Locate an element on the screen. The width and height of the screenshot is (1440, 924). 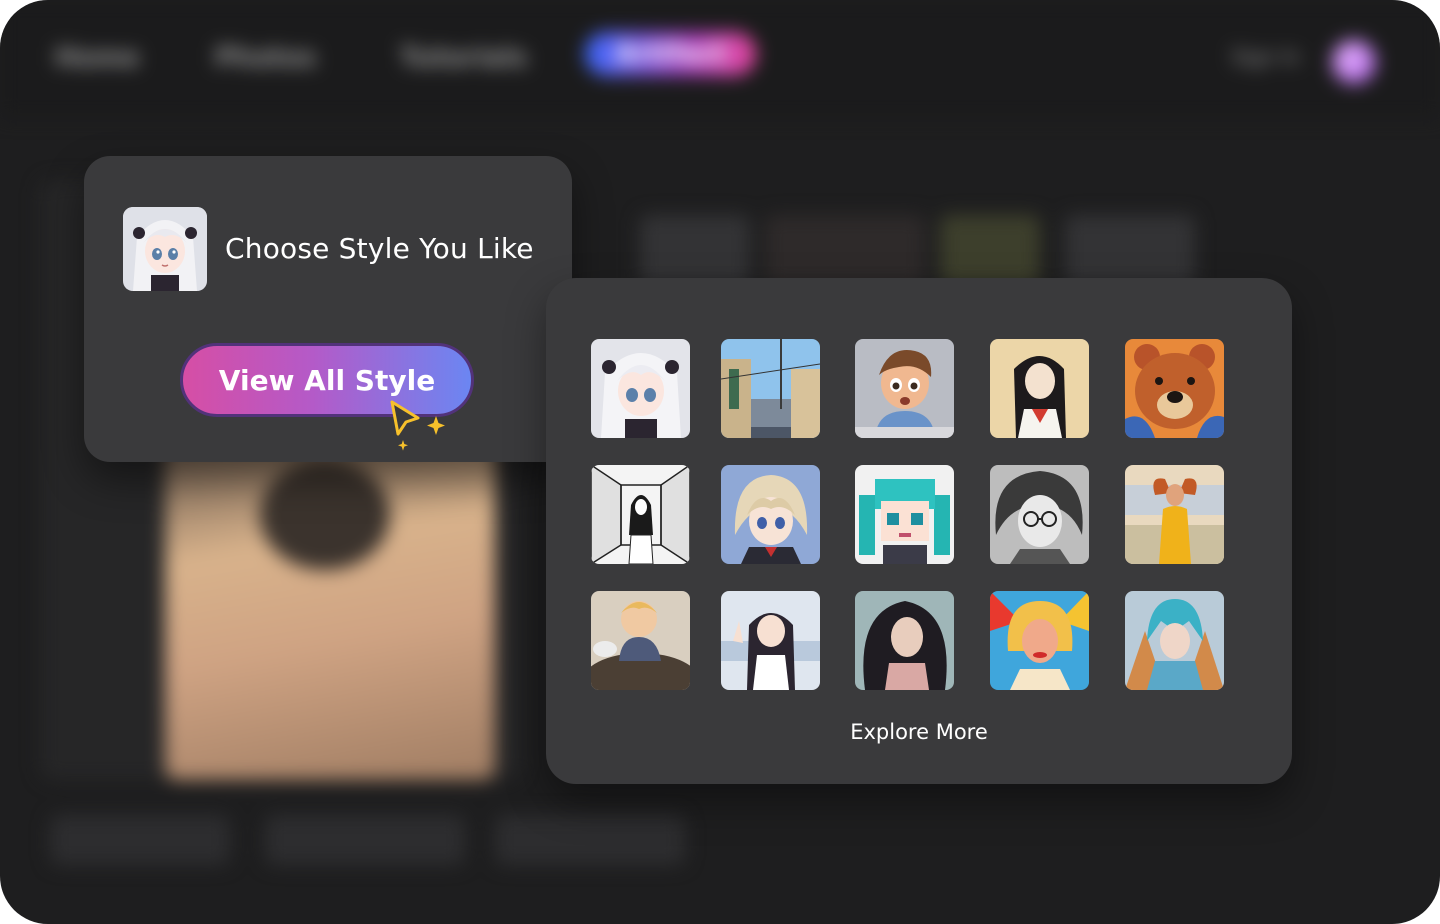
style-tile-anime-blonde-boy is located at coordinates (770, 514).